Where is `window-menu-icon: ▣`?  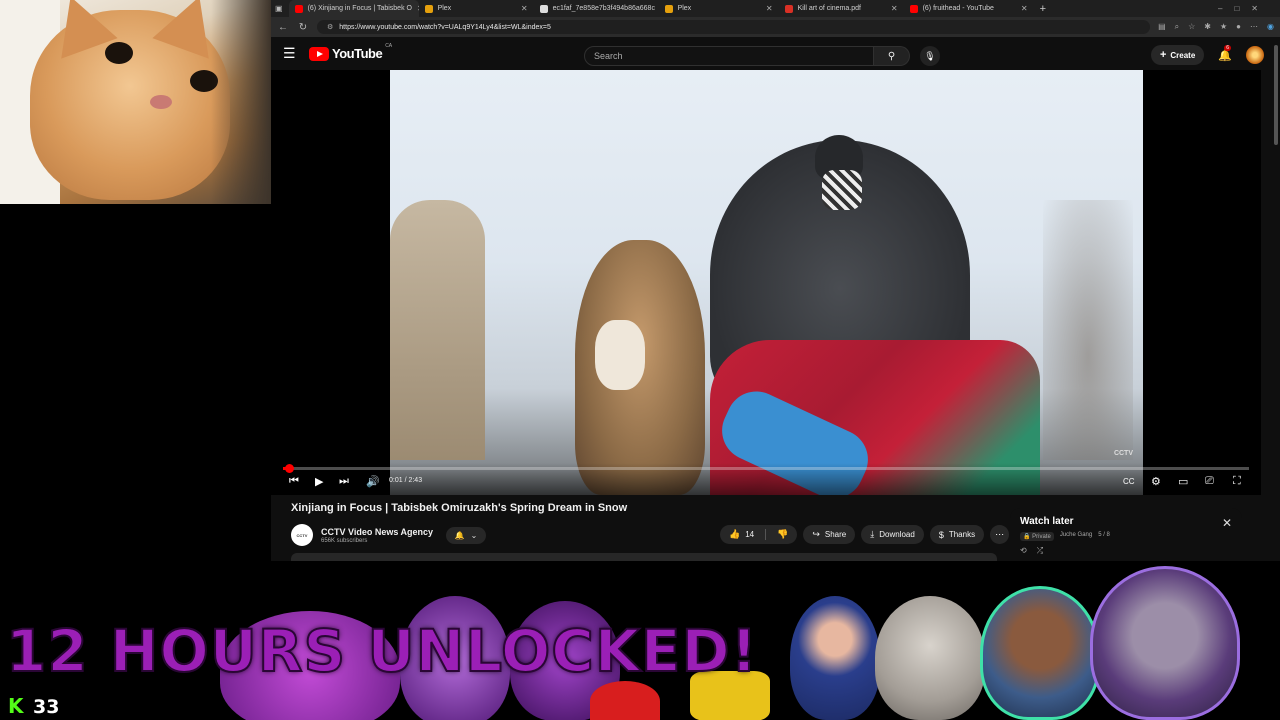
window-menu-icon: ▣ is located at coordinates (279, 8).